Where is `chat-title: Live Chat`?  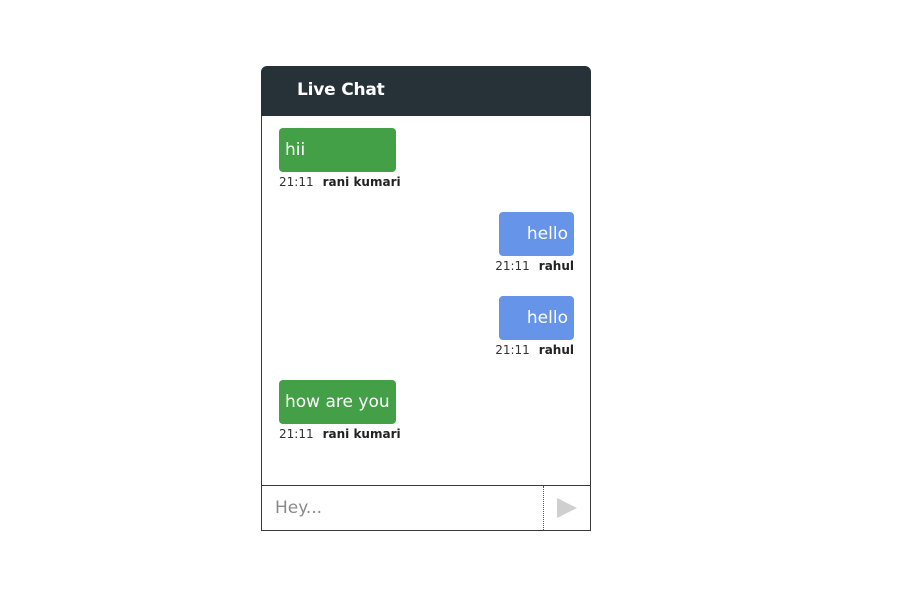
chat-title: Live Chat is located at coordinates (341, 90).